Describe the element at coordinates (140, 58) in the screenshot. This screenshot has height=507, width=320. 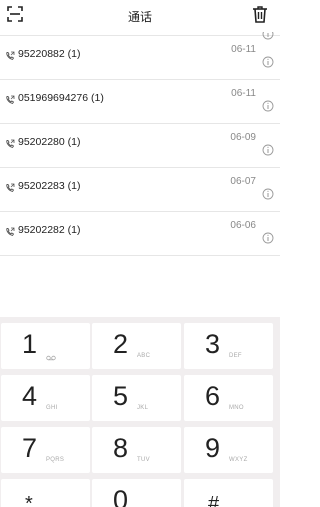
I see `call-log-row: 95220882 (1) 06-11` at that location.